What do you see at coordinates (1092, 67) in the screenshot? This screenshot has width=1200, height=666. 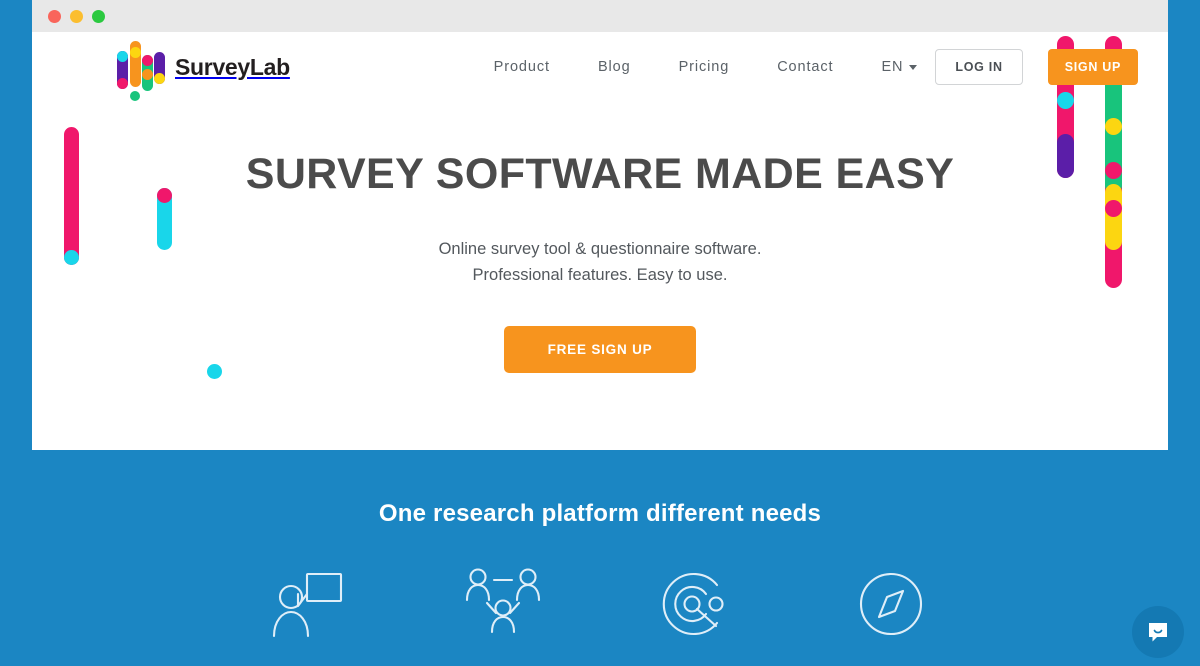 I see `signup-button: SIGN UP` at bounding box center [1092, 67].